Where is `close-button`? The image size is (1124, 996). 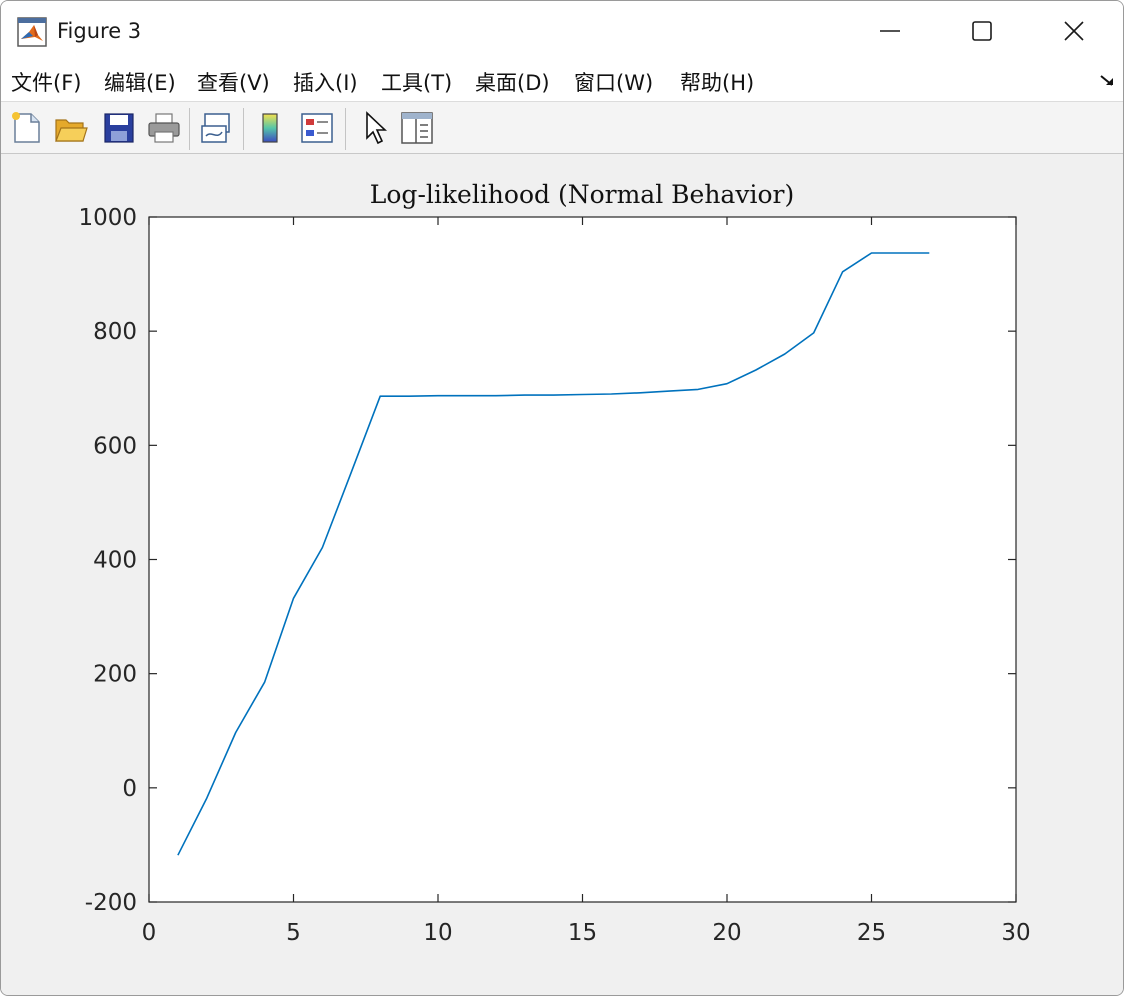 close-button is located at coordinates (1074, 31).